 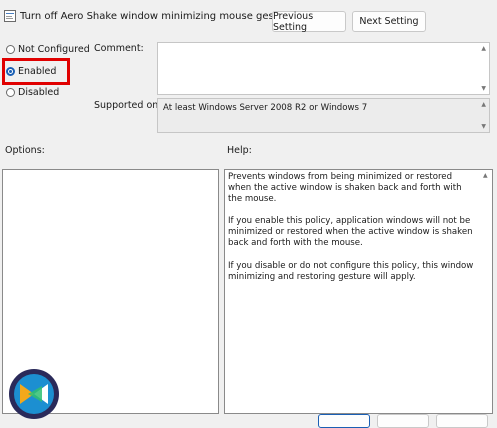 What do you see at coordinates (39, 92) in the screenshot?
I see `radio-disabled-label: Disabled` at bounding box center [39, 92].